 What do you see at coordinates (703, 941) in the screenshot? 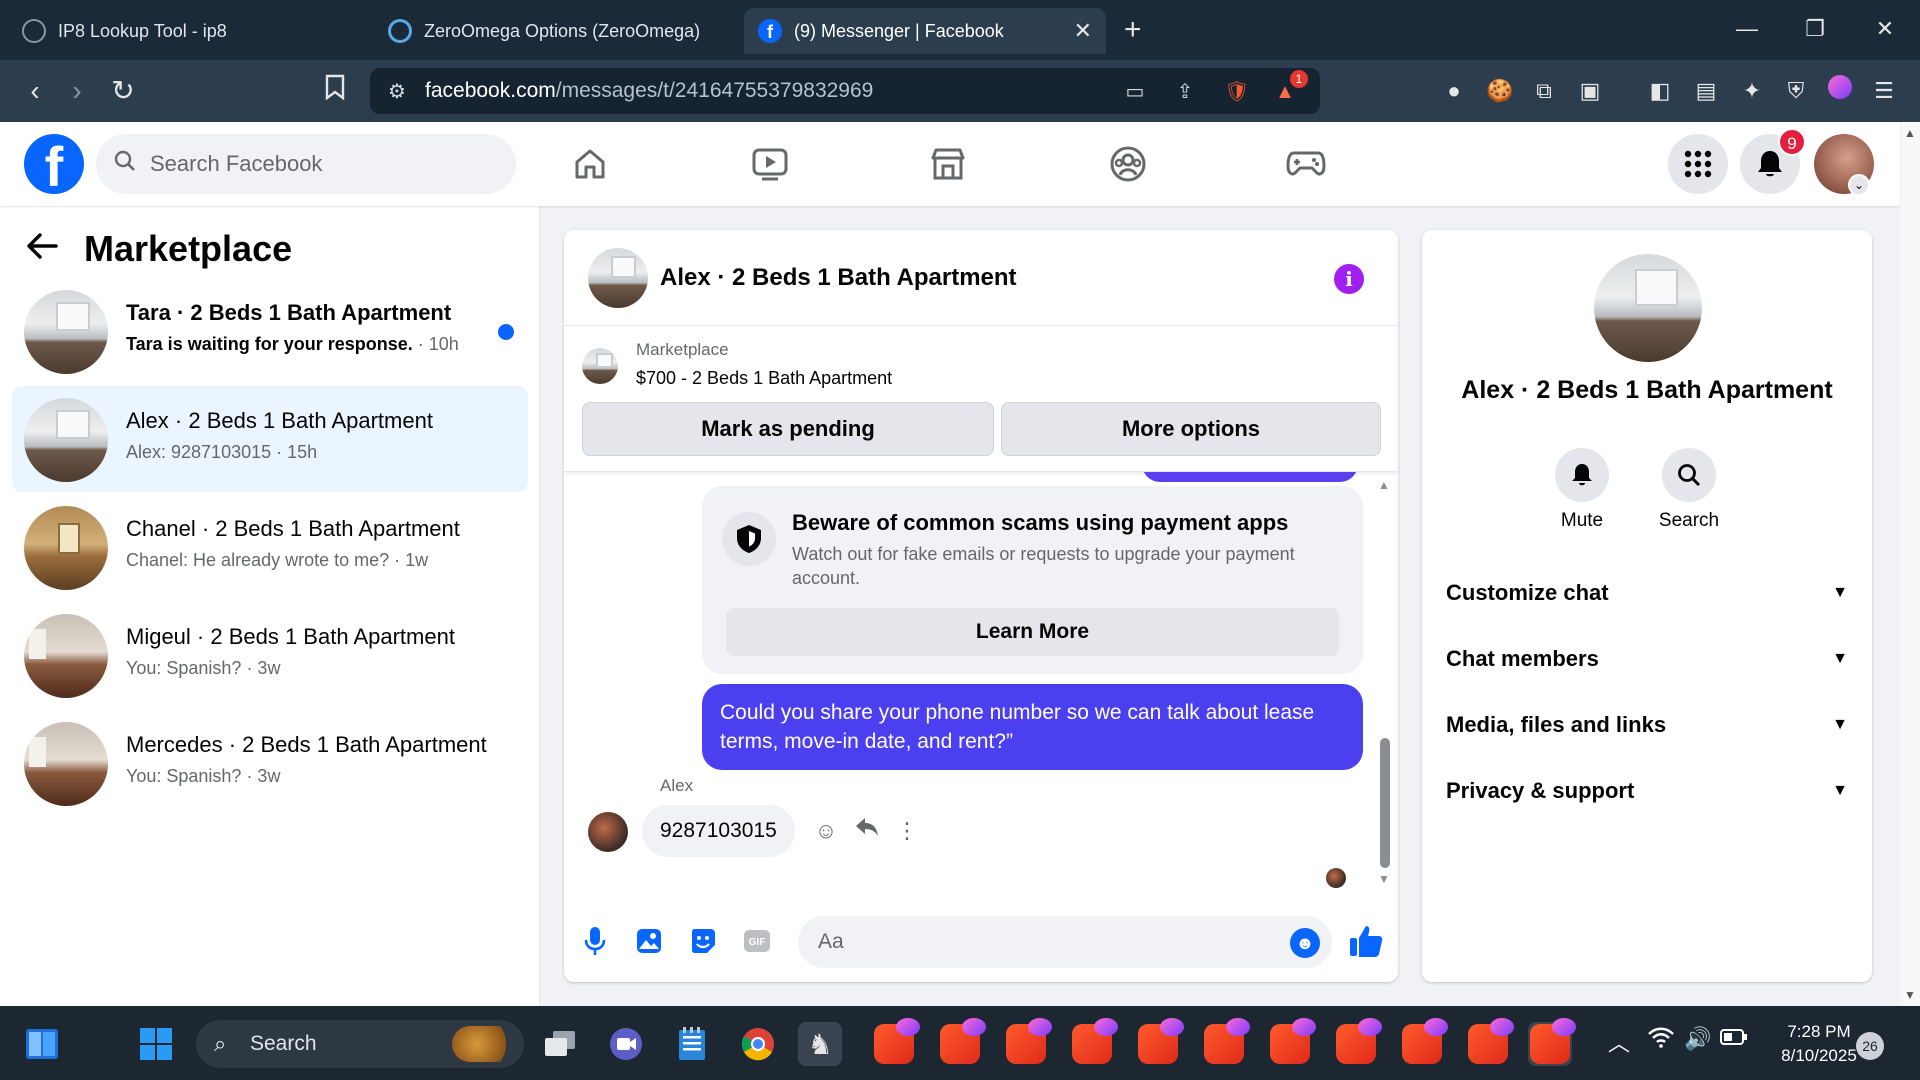
I see `sticker-icon` at bounding box center [703, 941].